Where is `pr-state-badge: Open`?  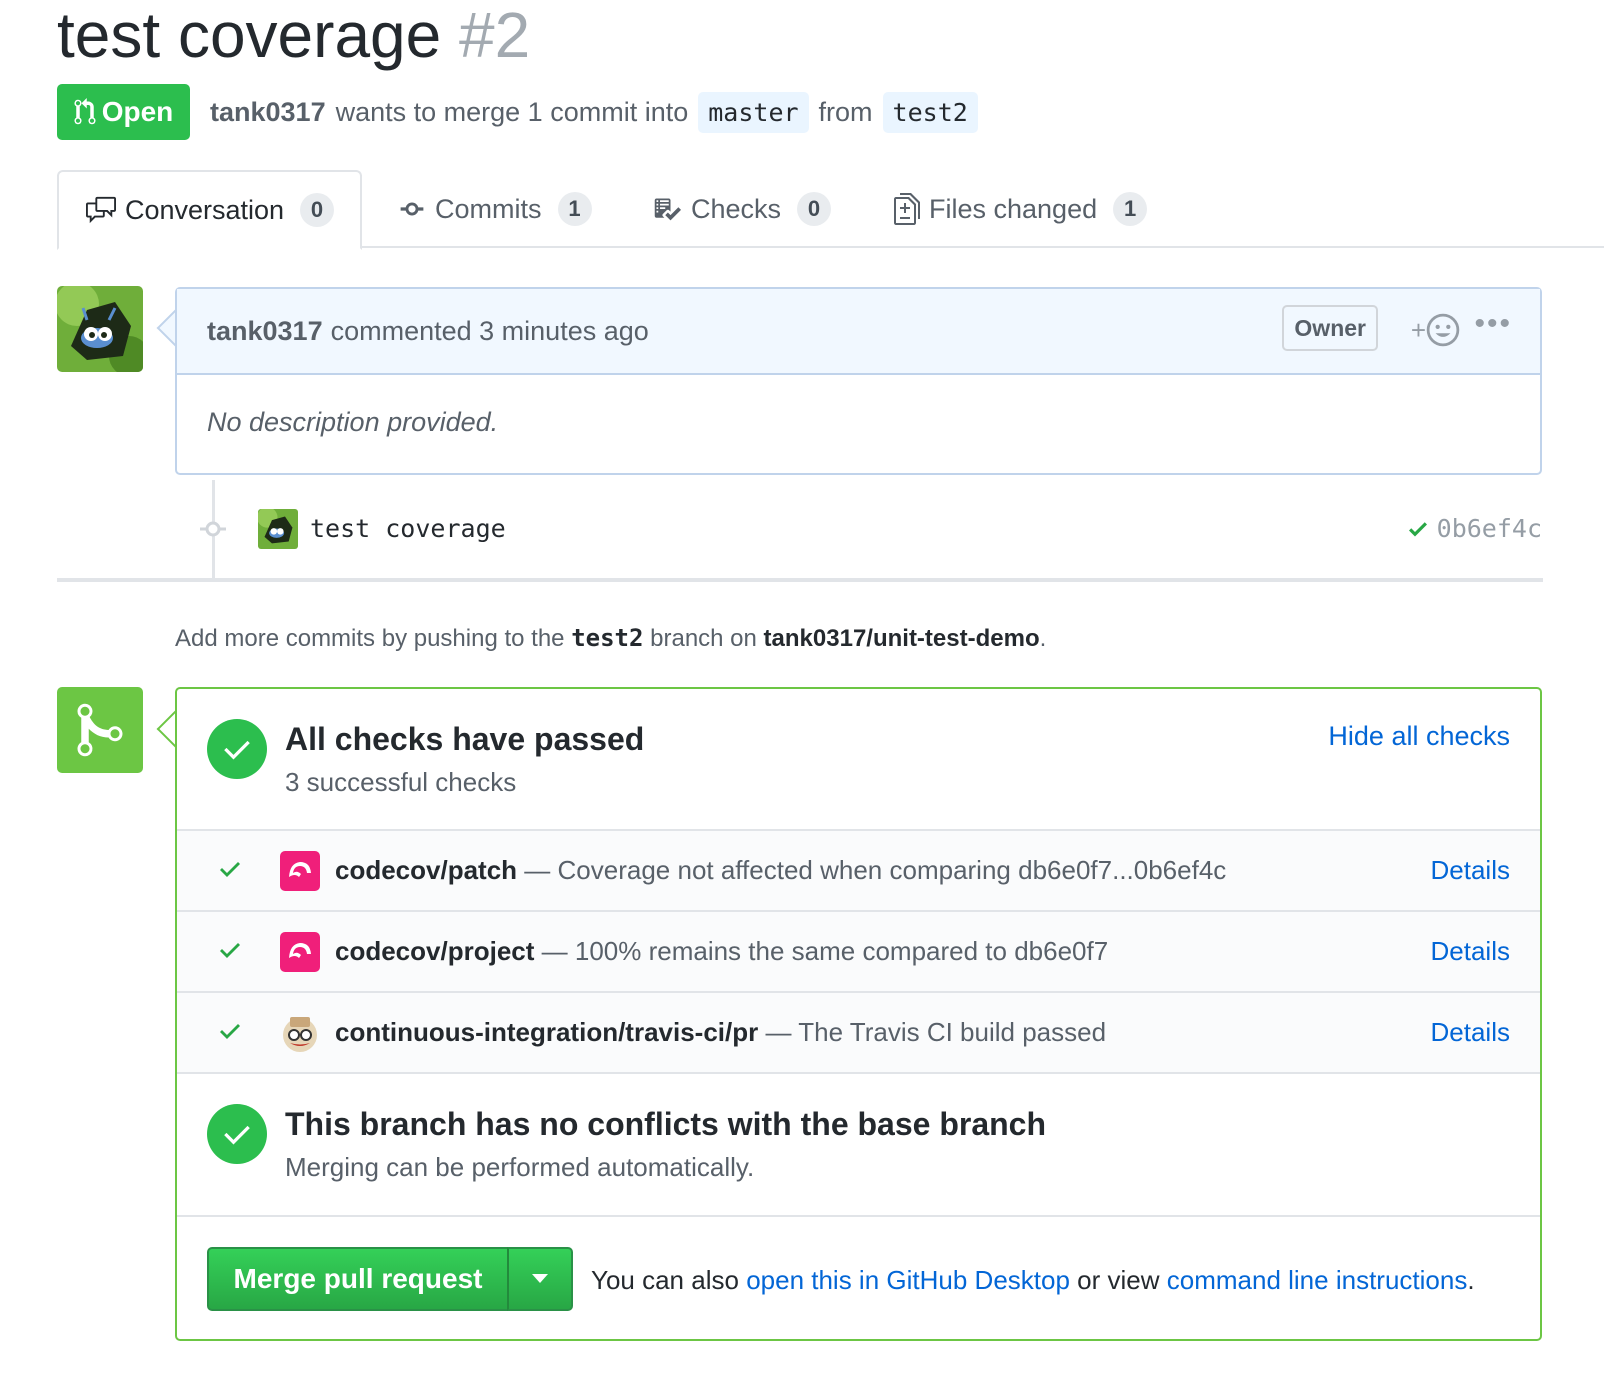 pr-state-badge: Open is located at coordinates (123, 112).